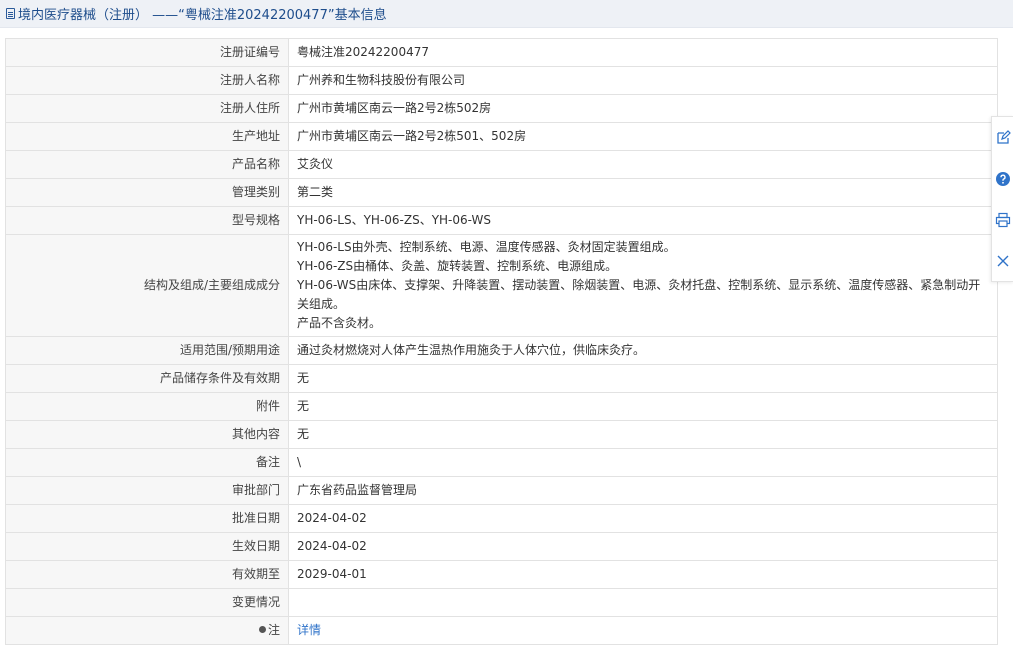  What do you see at coordinates (147, 490) in the screenshot?
I see `row-label: 审批部门` at bounding box center [147, 490].